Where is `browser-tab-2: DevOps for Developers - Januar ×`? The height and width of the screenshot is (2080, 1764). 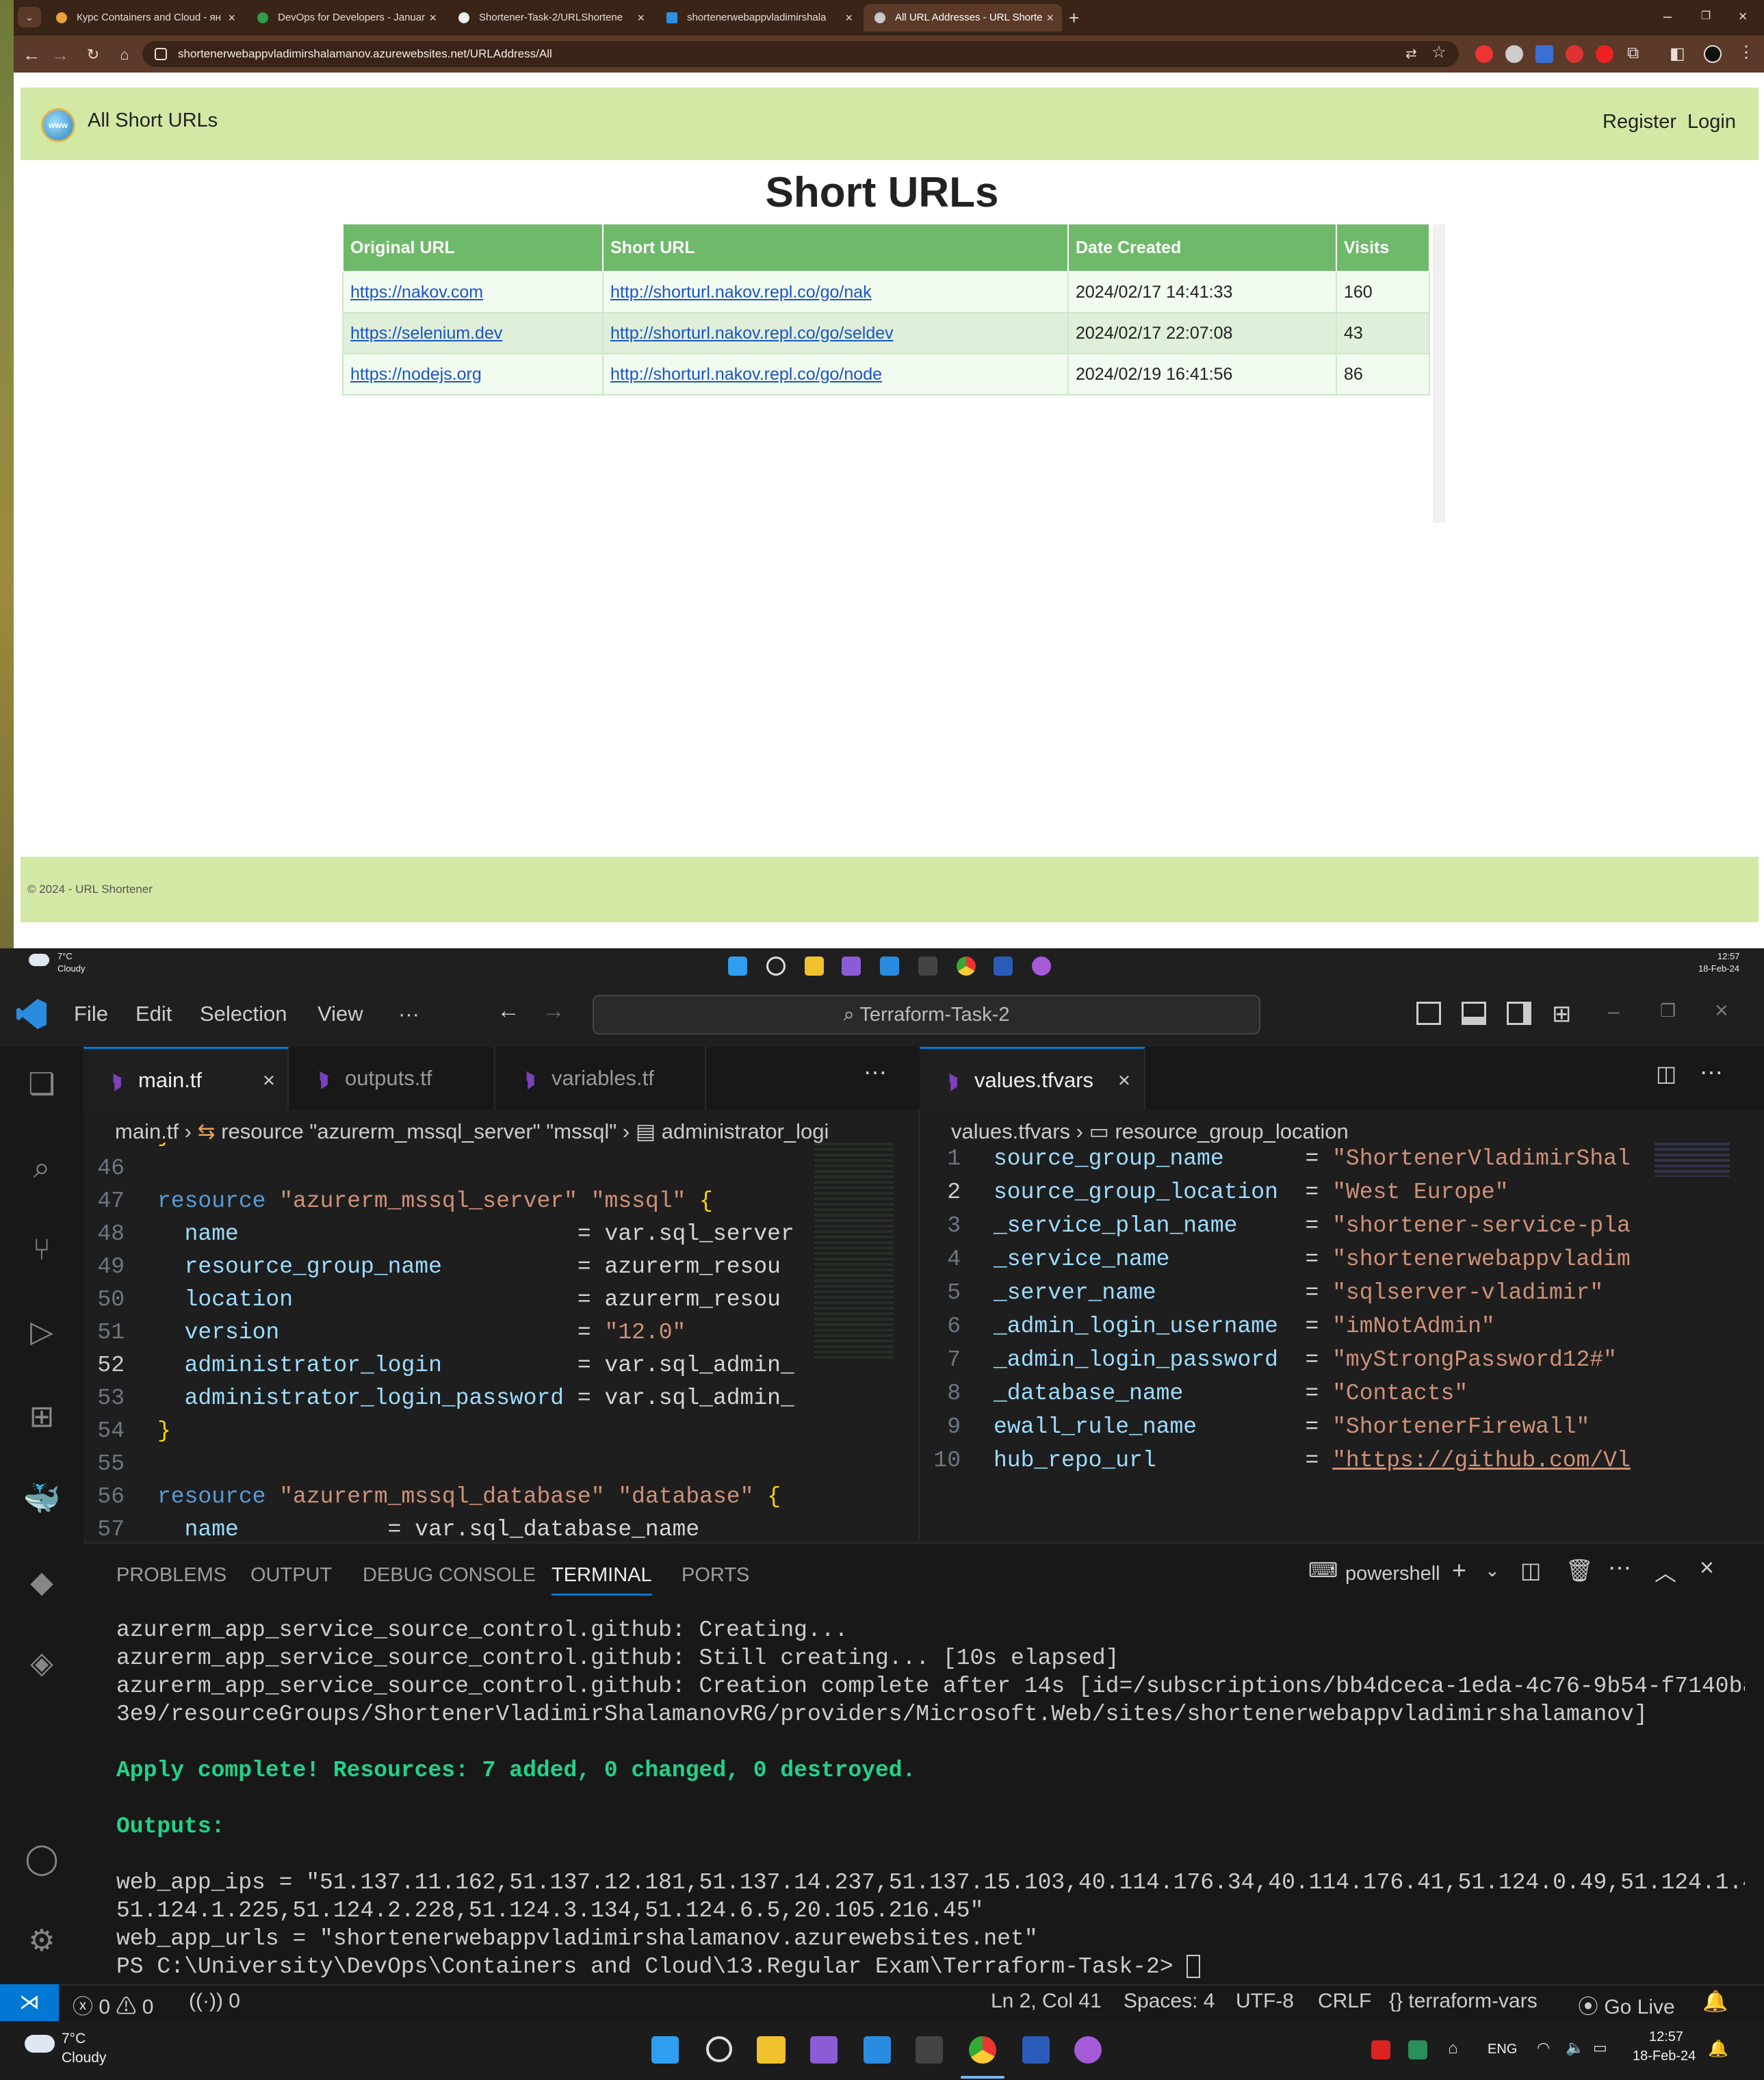 browser-tab-2: DevOps for Developers - Januar × is located at coordinates (345, 17).